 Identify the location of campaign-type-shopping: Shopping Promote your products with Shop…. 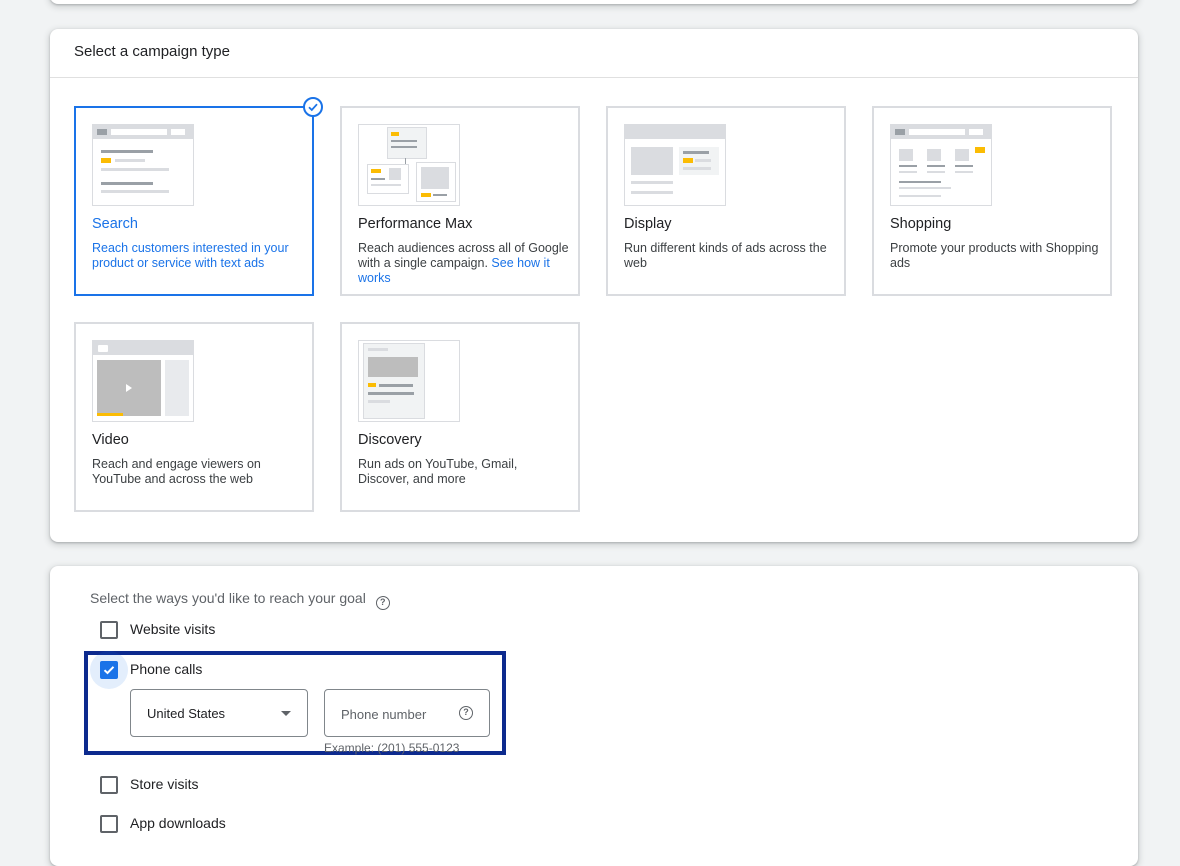
(992, 201).